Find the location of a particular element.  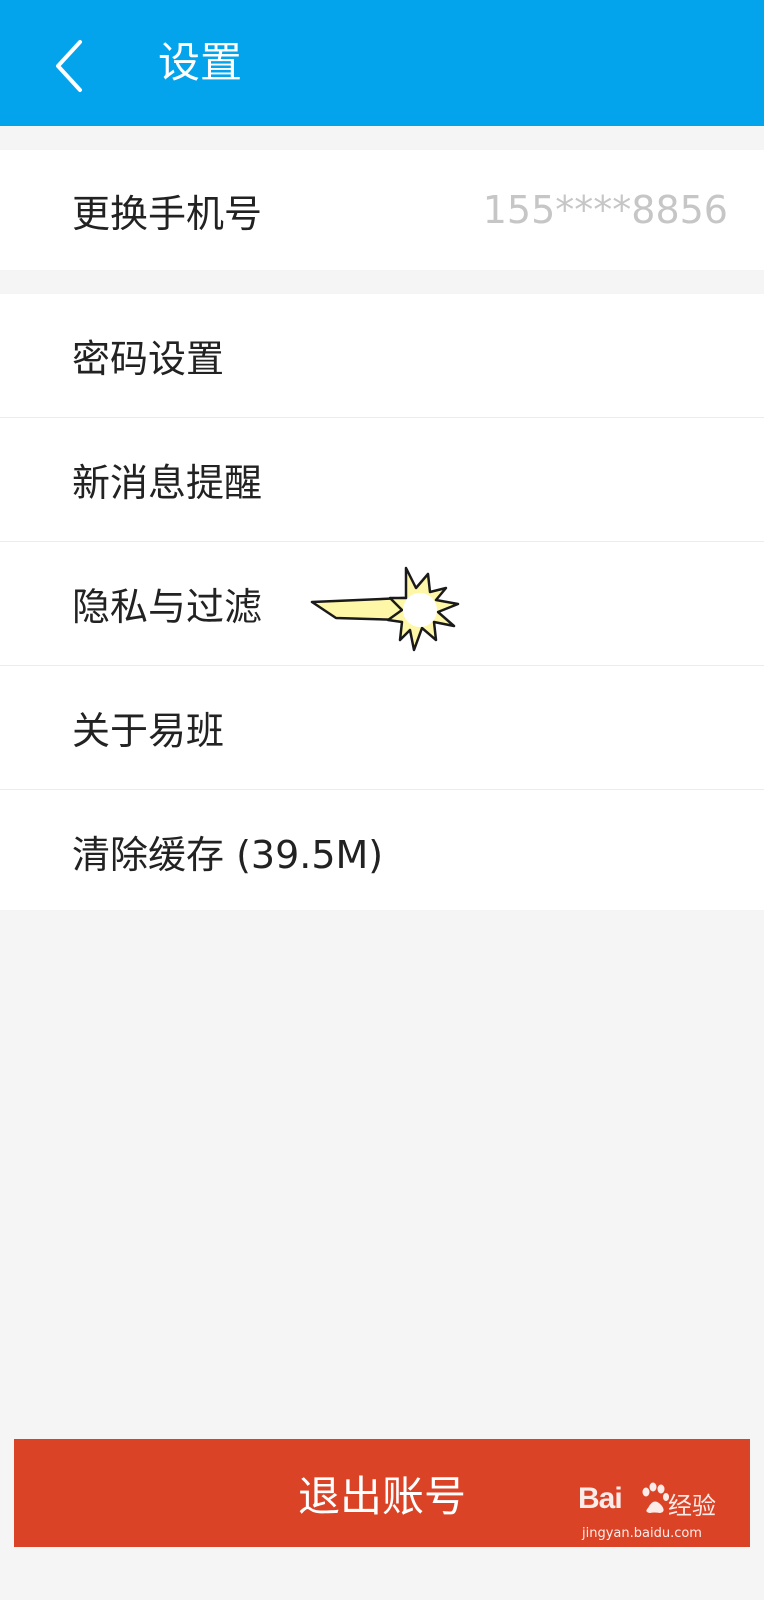

settings-item-label: 新消息提醒 is located at coordinates (167, 483).